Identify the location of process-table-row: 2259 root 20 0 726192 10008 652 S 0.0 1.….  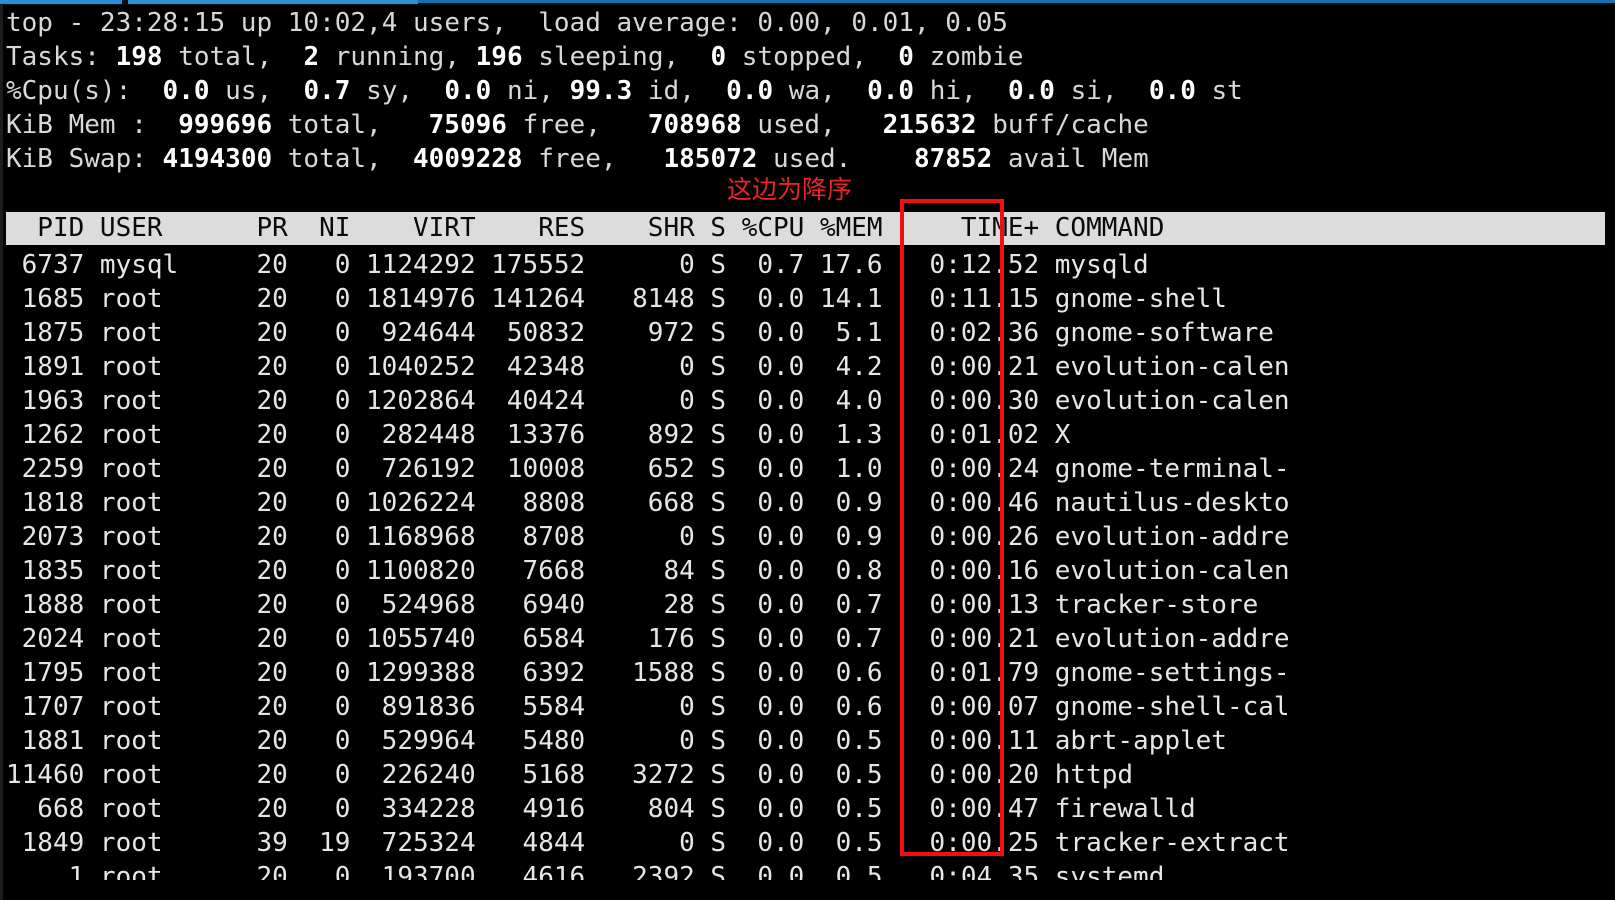
(806, 469).